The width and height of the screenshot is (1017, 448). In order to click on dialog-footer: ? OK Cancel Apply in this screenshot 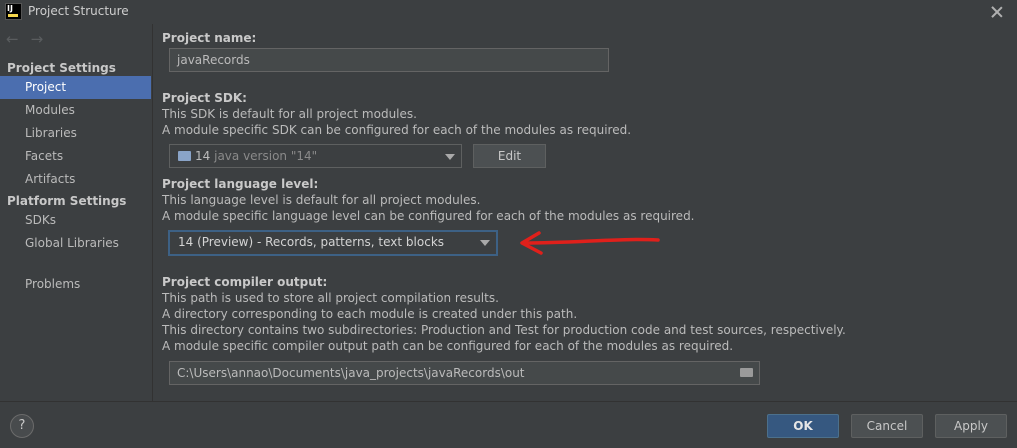, I will do `click(508, 424)`.